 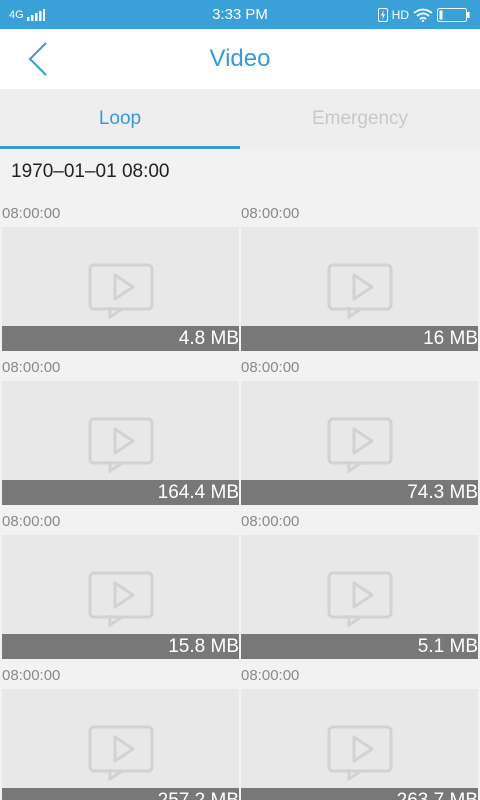 I want to click on video-item: 08:00:00 4.8 MB, so click(x=120, y=278).